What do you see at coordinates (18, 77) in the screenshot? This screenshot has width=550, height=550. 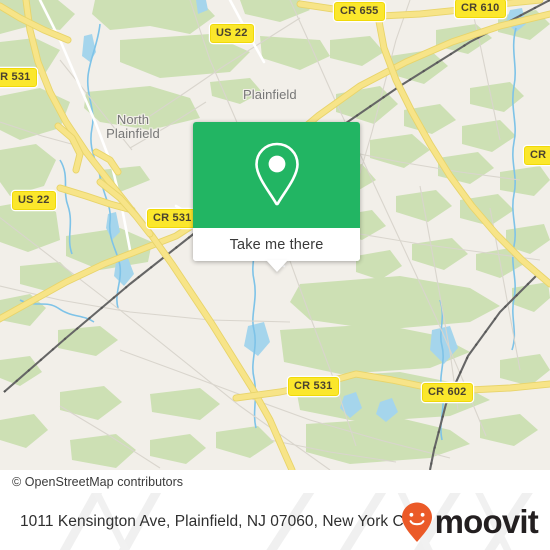 I see `road-shield-cr-531-left: CR 531` at bounding box center [18, 77].